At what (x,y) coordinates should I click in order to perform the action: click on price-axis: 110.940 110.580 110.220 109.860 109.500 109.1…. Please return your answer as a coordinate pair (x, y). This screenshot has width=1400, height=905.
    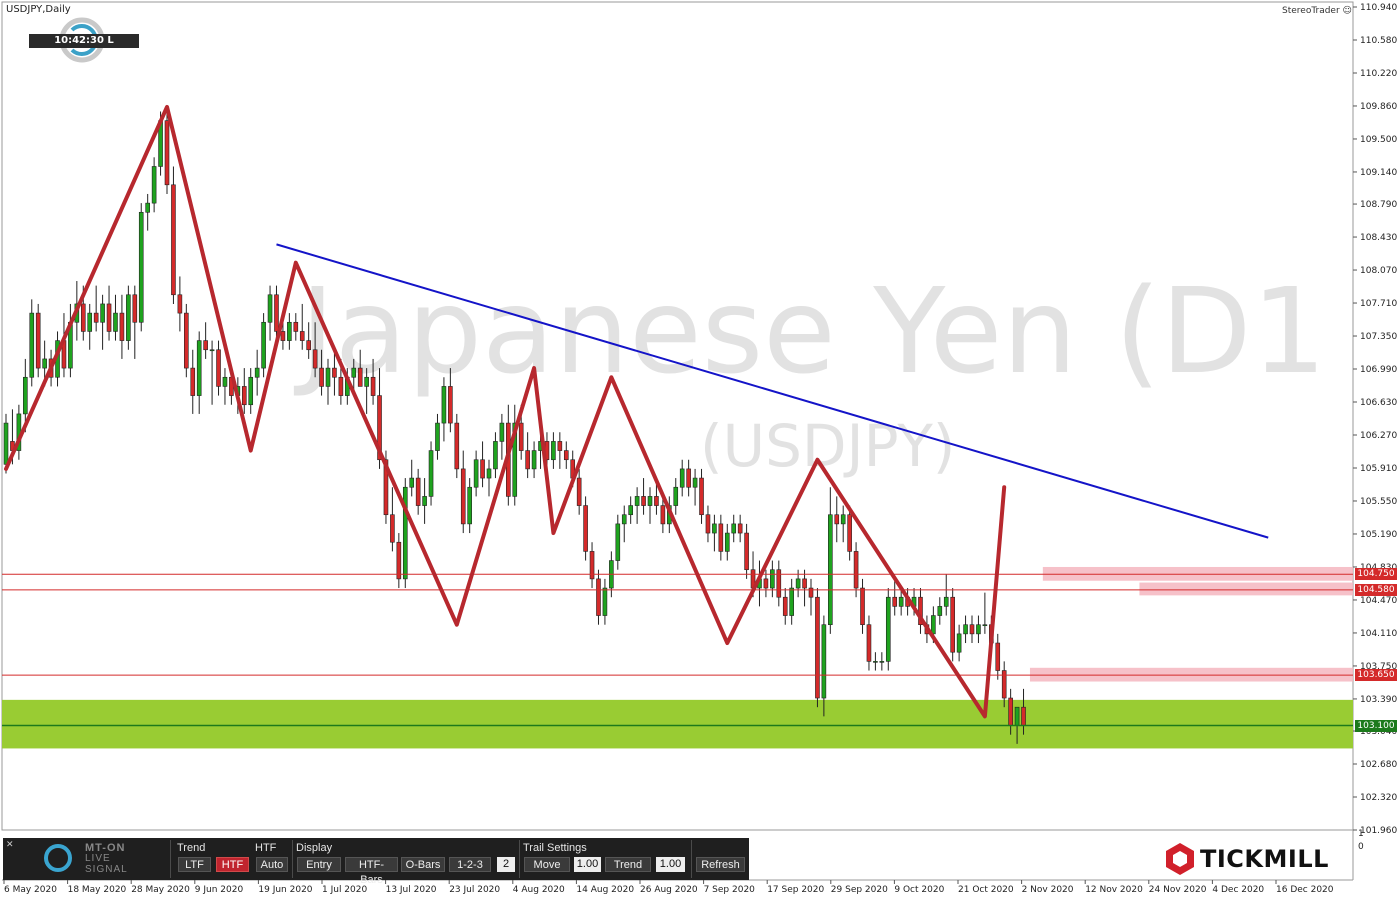
    Looking at the image, I should click on (1375, 419).